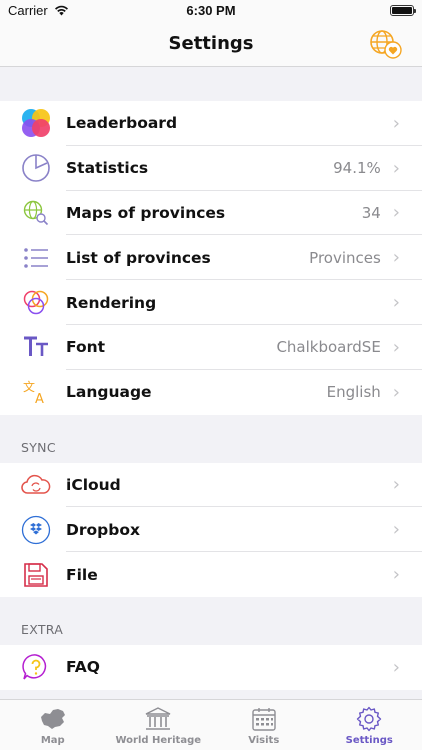  What do you see at coordinates (328, 347) in the screenshot?
I see `row-value: ChalkboardSE` at bounding box center [328, 347].